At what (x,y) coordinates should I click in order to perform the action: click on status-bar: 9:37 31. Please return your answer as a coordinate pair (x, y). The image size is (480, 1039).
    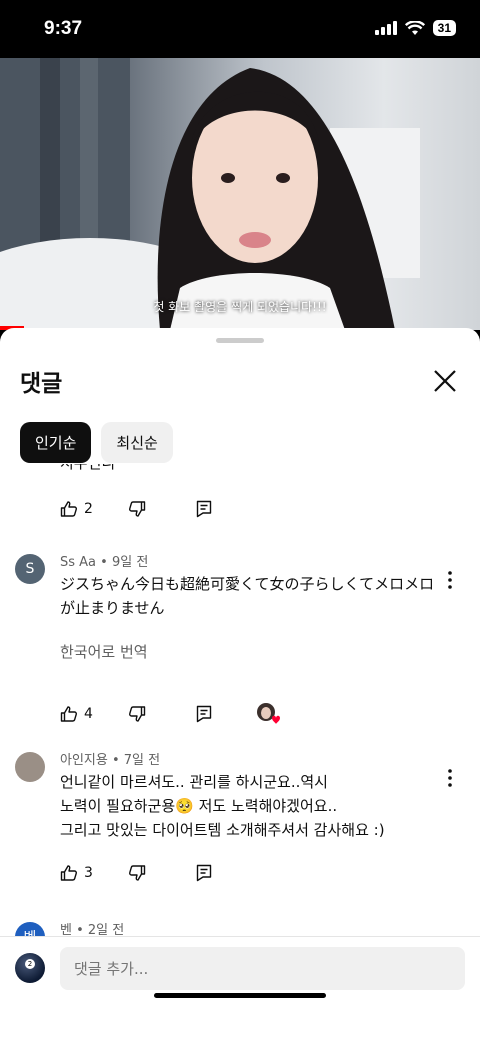
    Looking at the image, I should click on (240, 29).